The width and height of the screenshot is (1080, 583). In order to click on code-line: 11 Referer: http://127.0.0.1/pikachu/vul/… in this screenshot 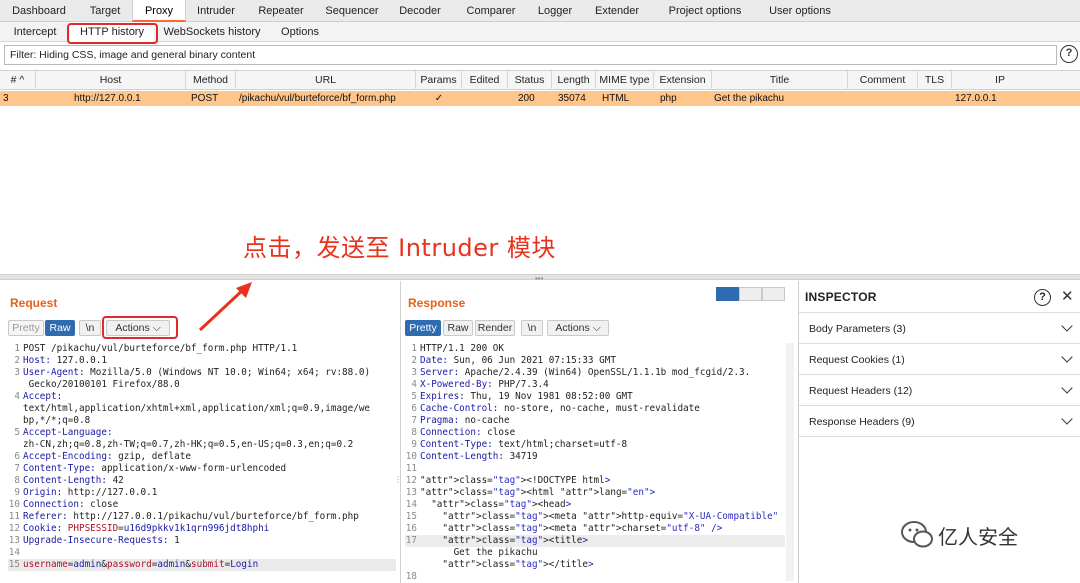, I will do `click(202, 517)`.